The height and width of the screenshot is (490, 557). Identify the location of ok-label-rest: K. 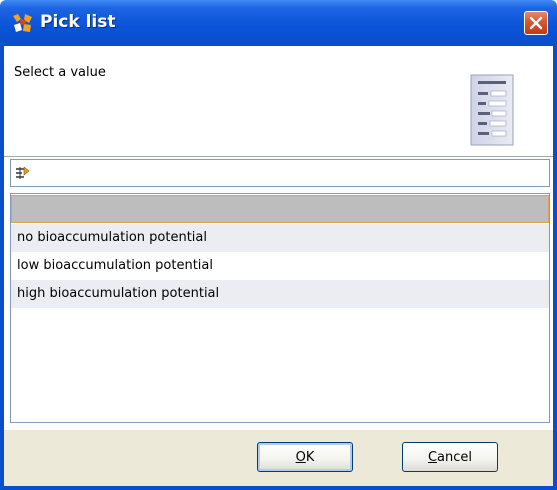
(310, 457).